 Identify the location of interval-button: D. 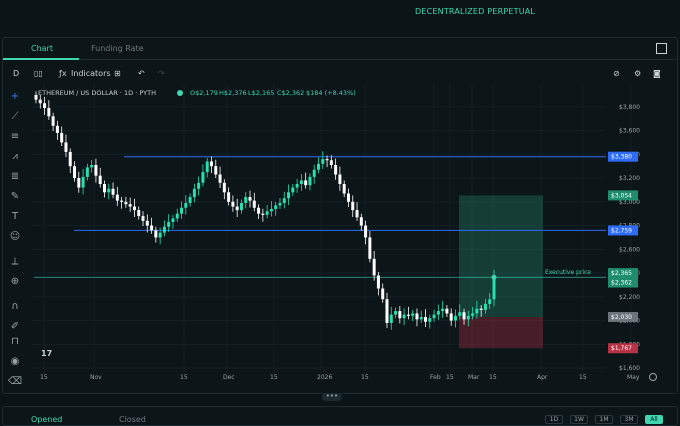
(16, 73).